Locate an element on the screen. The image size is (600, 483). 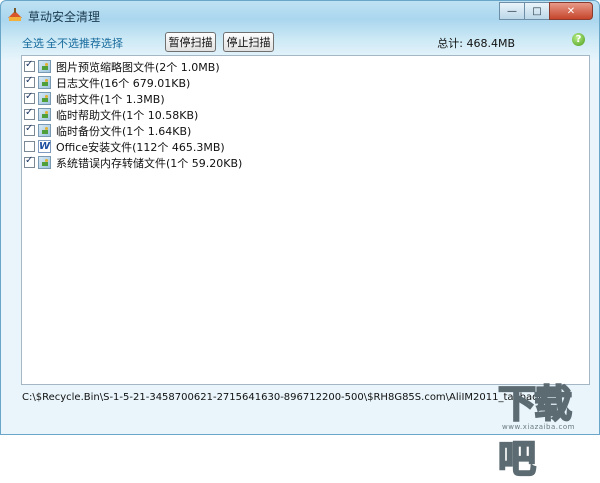
list-item-label: 日志文件(16个 679.01KB) is located at coordinates (123, 83).